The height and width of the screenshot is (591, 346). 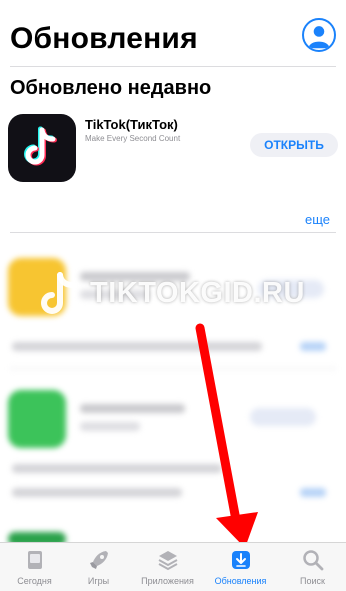 I want to click on page-title: Обновления, so click(x=104, y=38).